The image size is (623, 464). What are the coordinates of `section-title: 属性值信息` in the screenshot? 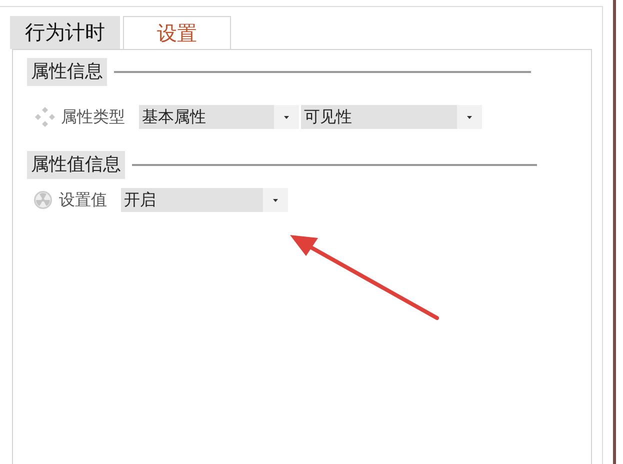 It's located at (76, 165).